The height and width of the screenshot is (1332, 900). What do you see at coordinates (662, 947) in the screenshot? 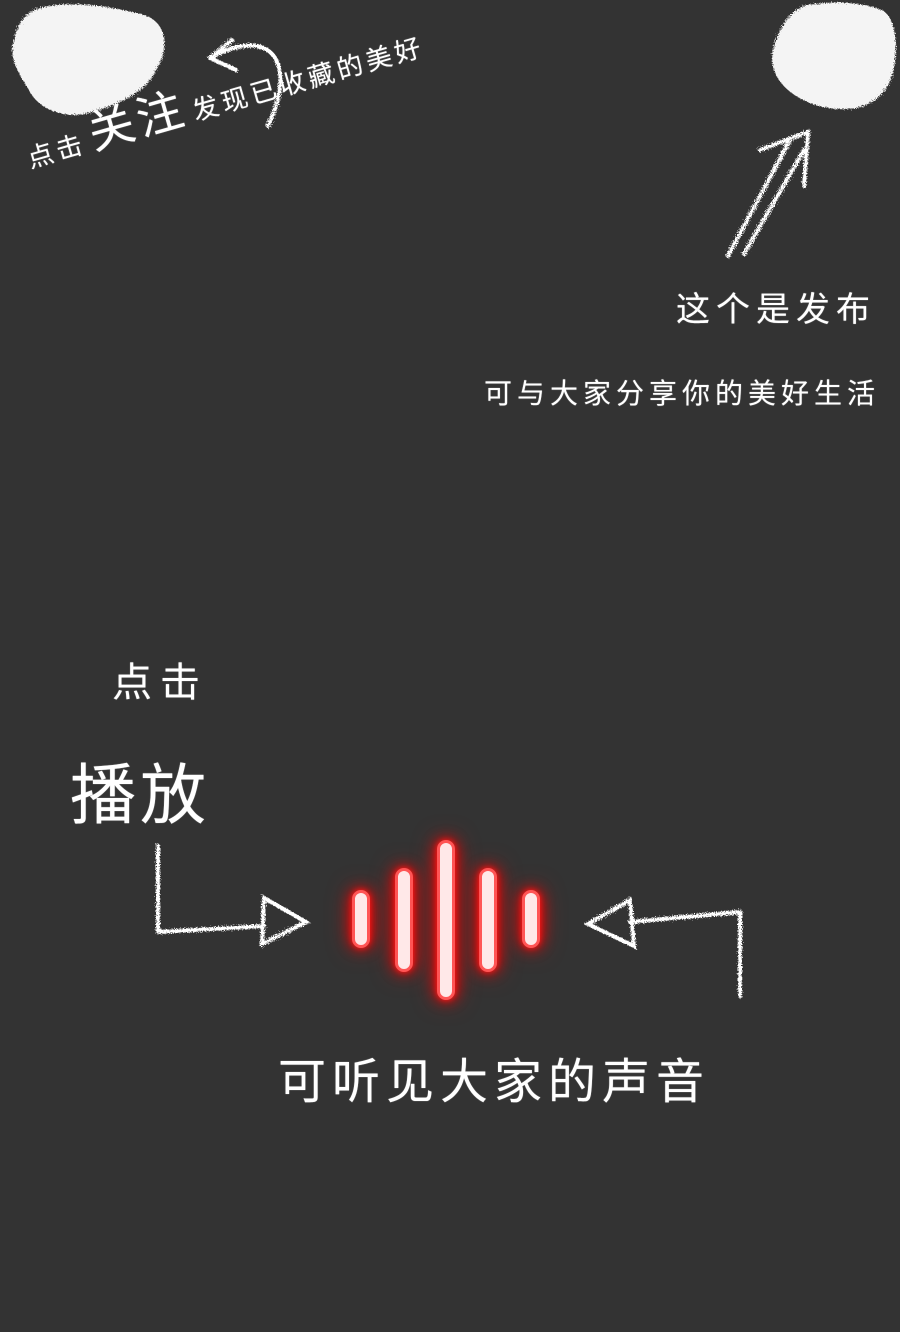
I see `elbow-arrow-left` at bounding box center [662, 947].